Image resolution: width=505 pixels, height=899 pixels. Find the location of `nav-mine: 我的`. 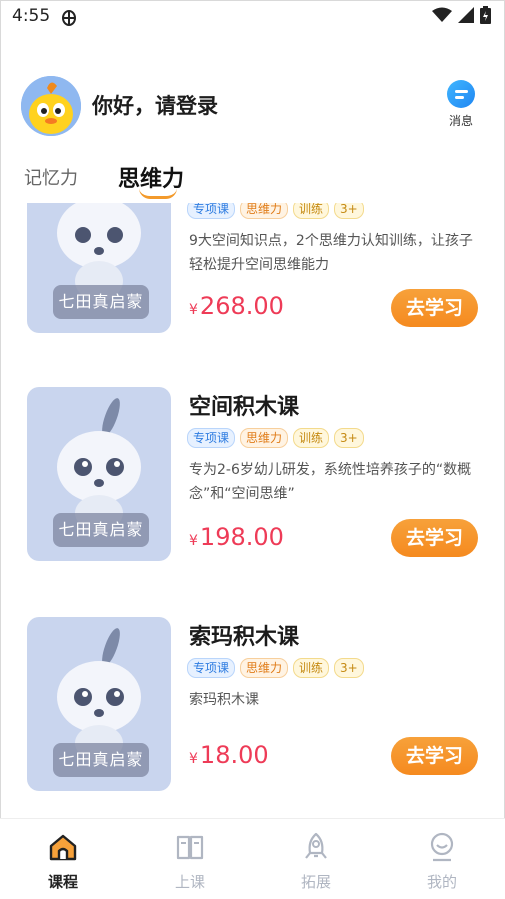

nav-mine: 我的 is located at coordinates (442, 861).